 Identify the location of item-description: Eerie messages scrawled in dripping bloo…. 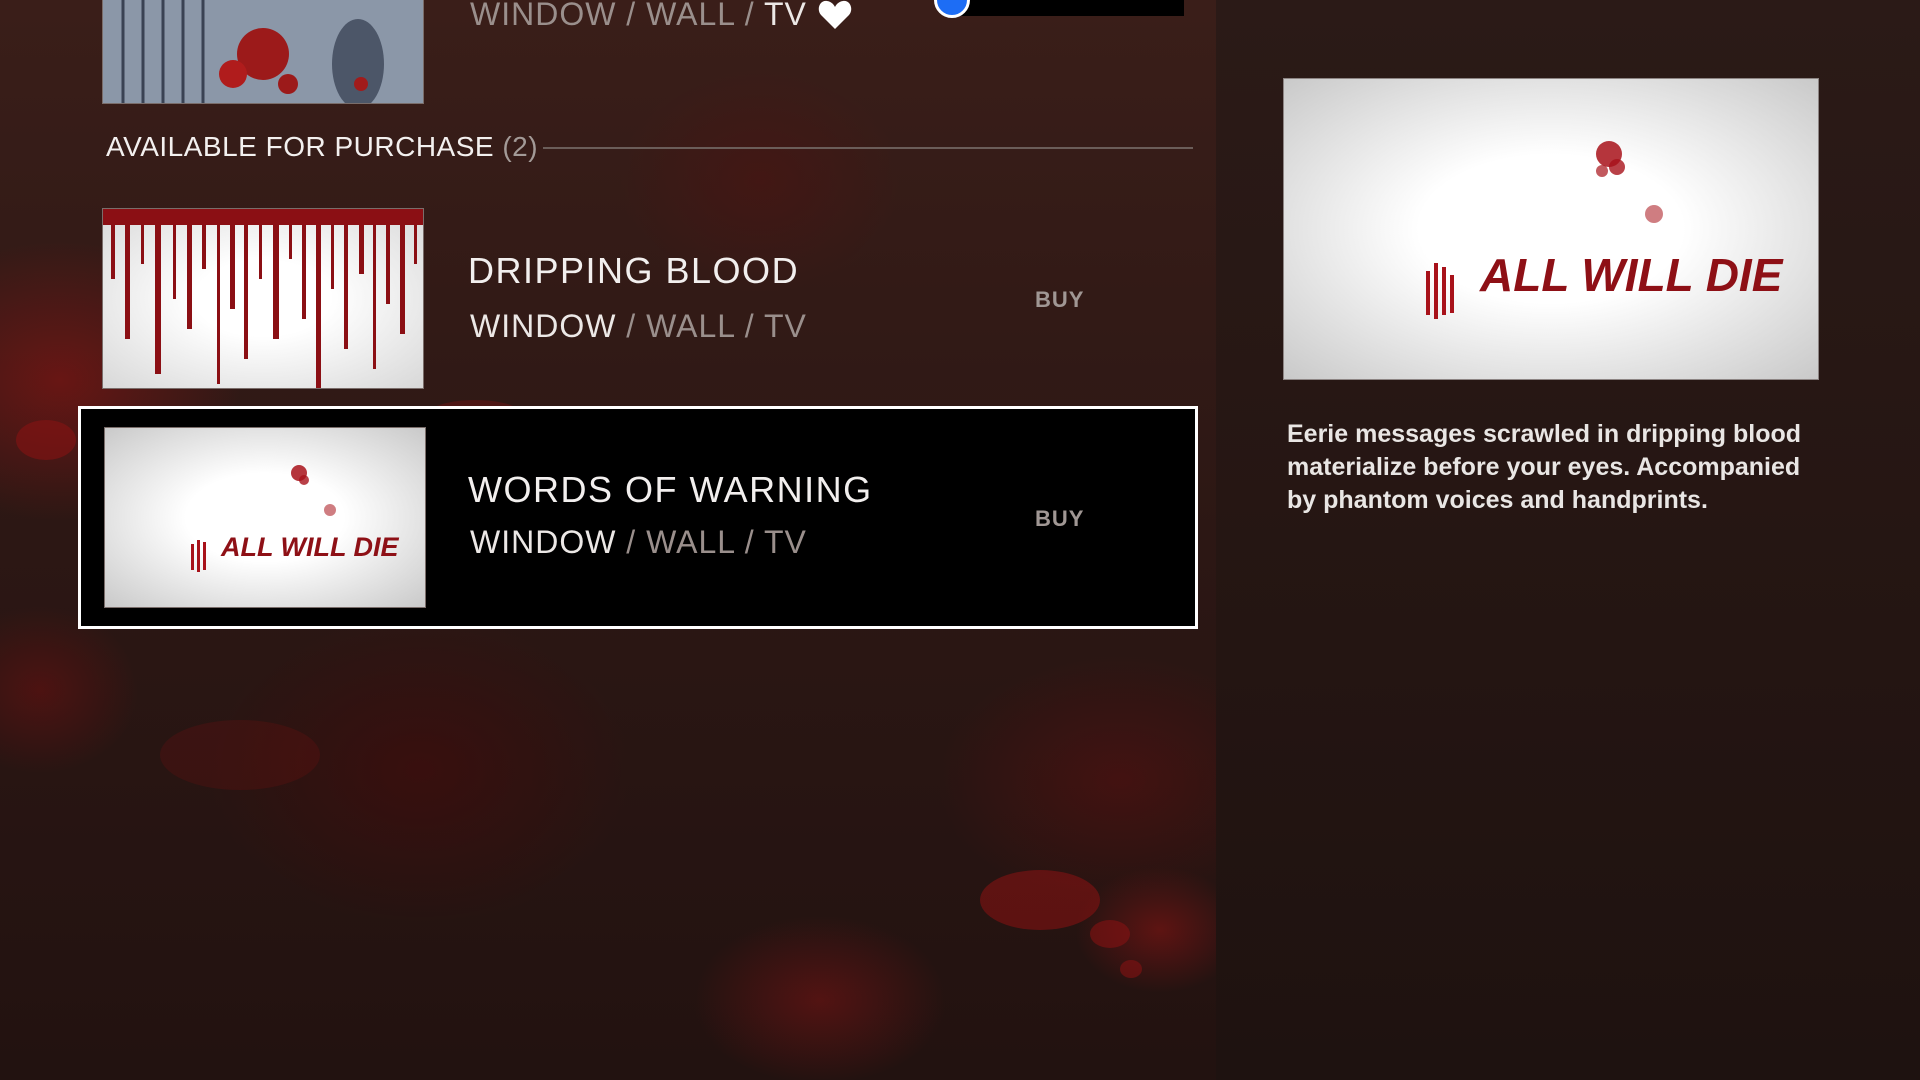
(1544, 467).